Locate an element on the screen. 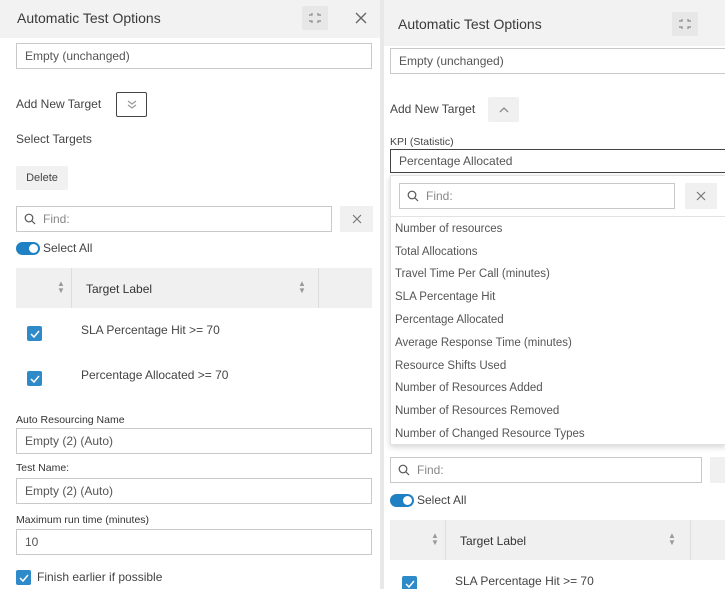 The image size is (725, 589). kpi-option: Average Response Time (minutes) is located at coordinates (483, 343).